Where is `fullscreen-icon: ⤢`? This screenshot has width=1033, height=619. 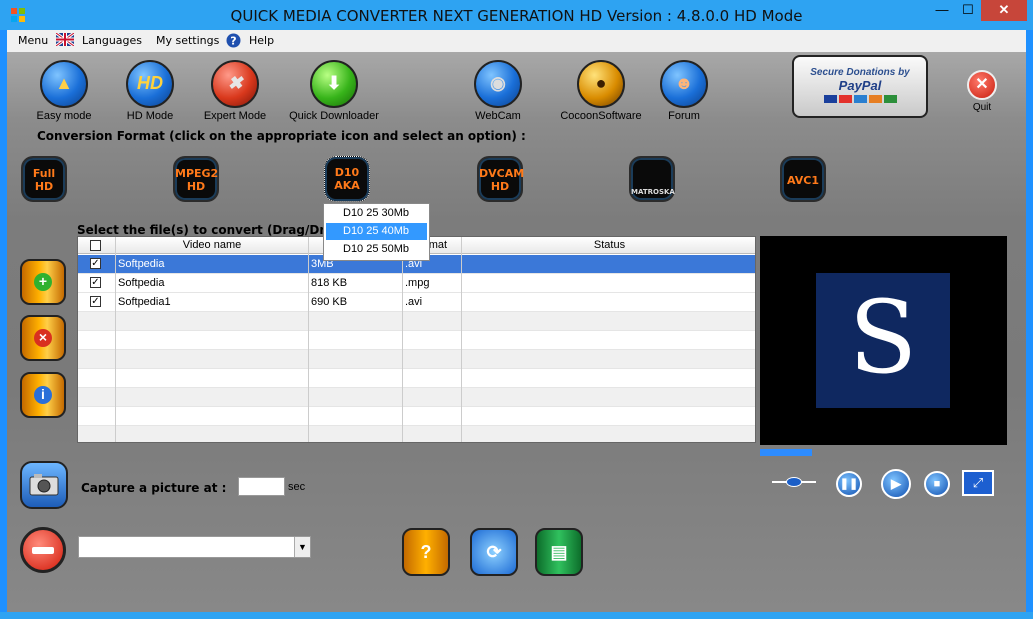
fullscreen-icon: ⤢ is located at coordinates (978, 482).